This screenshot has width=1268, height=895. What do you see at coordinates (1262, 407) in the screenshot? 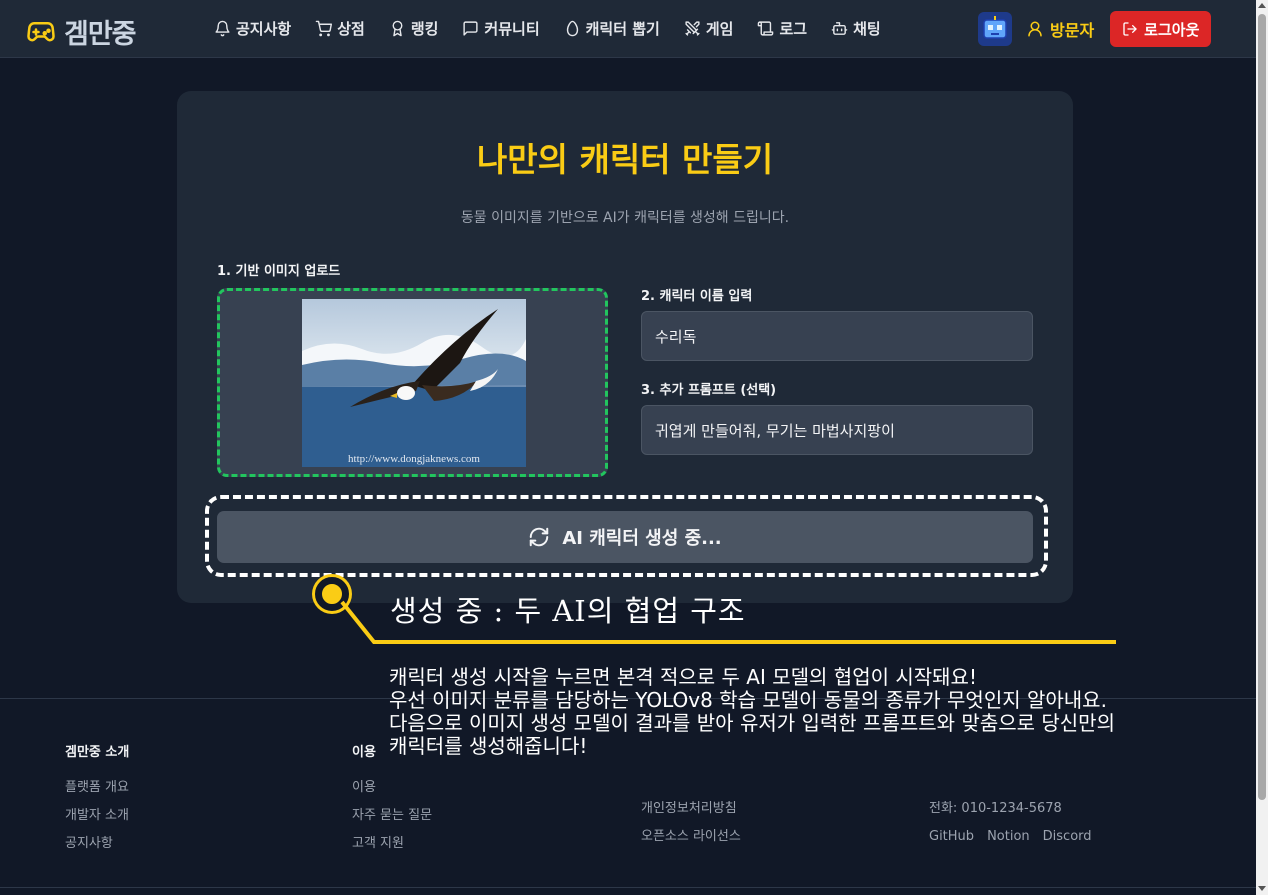
I see `scrollbar-thumb` at bounding box center [1262, 407].